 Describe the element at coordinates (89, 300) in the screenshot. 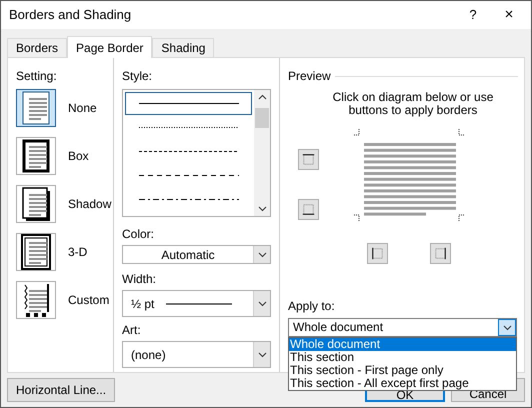

I see `setting-label: Custom` at that location.